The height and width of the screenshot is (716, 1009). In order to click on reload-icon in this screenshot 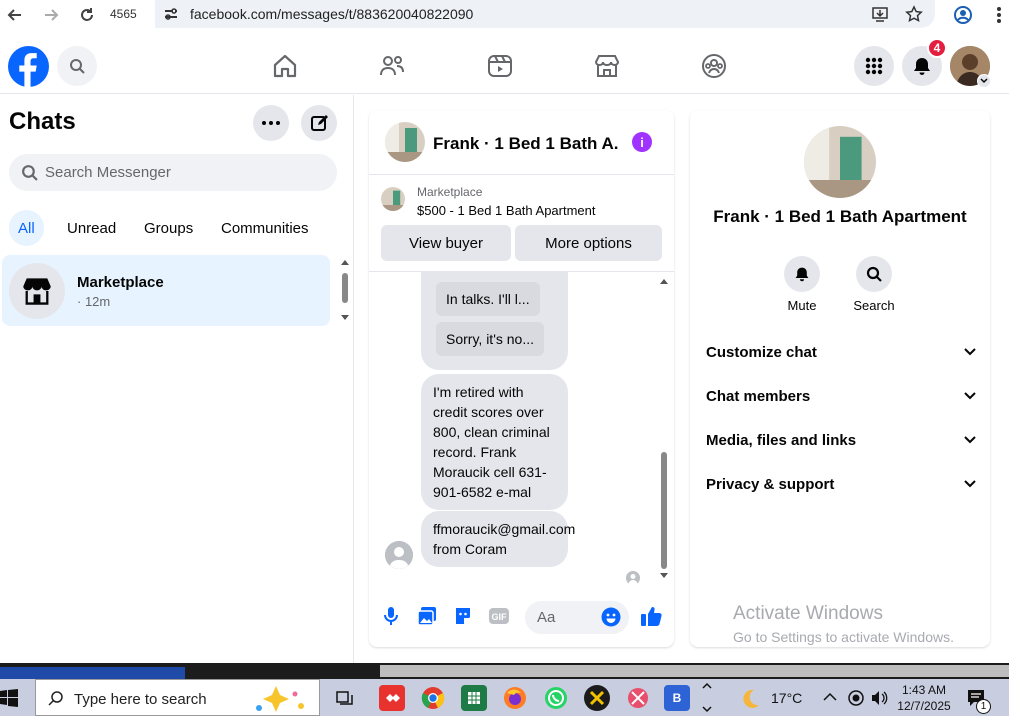, I will do `click(87, 15)`.